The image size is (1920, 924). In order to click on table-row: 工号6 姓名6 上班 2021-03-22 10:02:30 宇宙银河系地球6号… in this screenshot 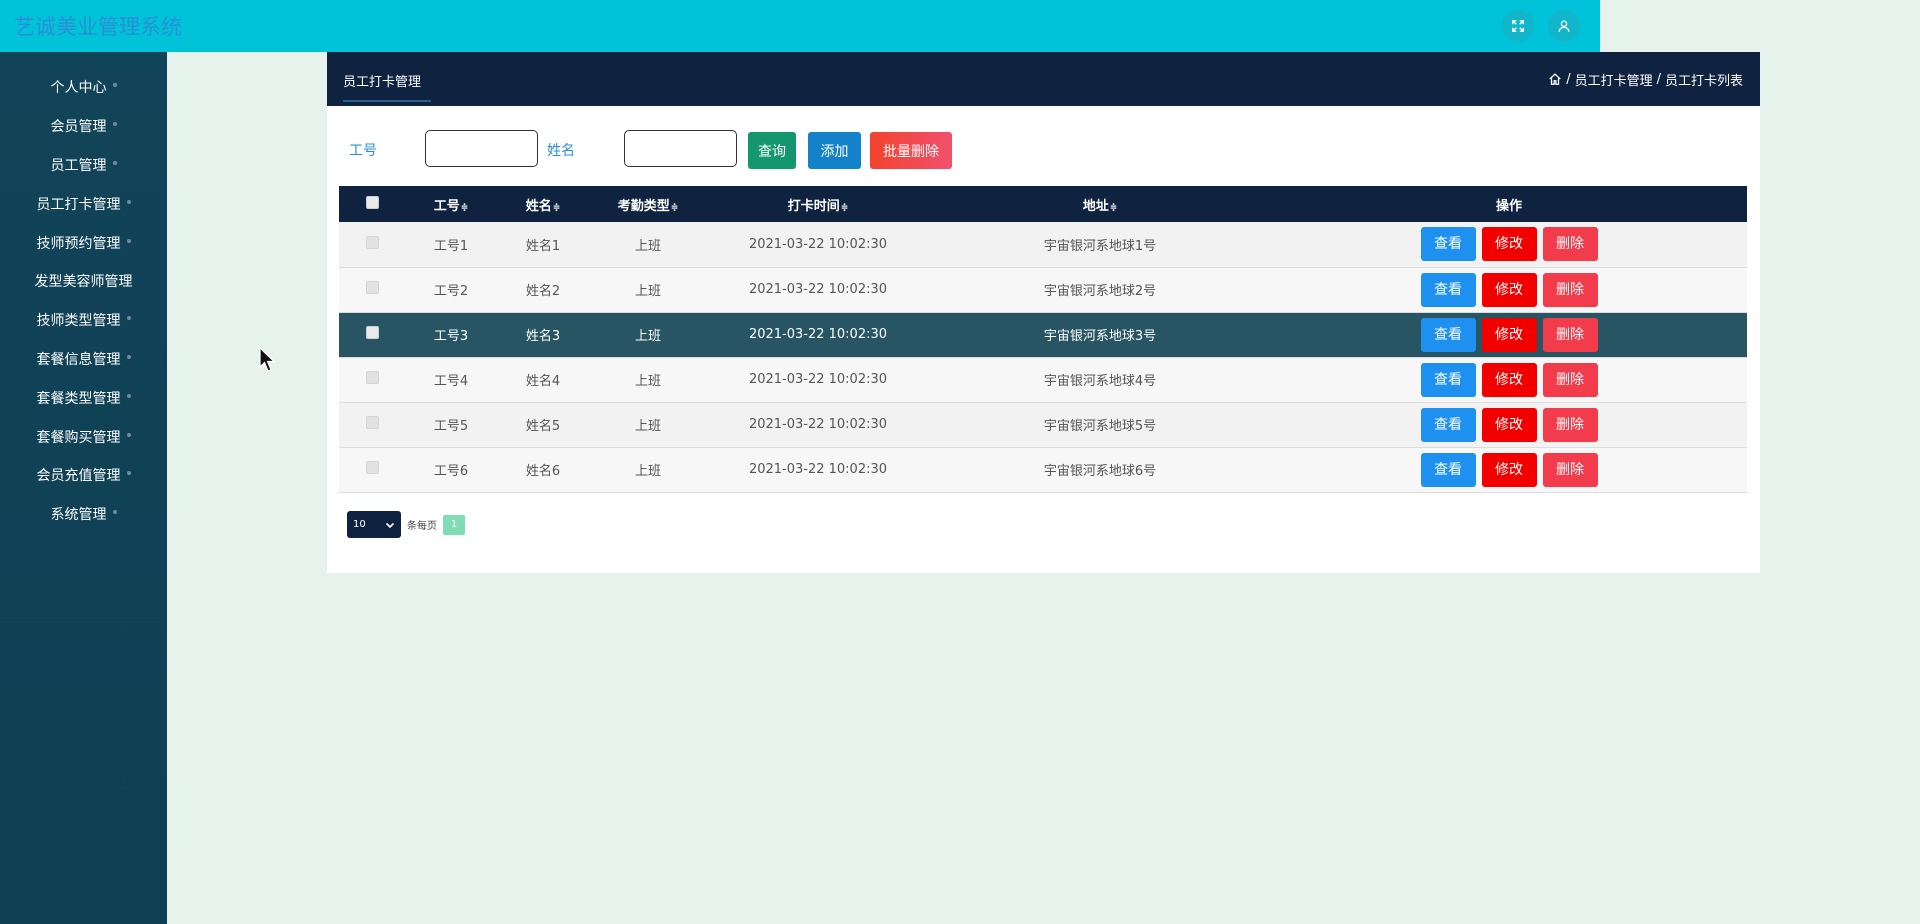, I will do `click(1043, 469)`.